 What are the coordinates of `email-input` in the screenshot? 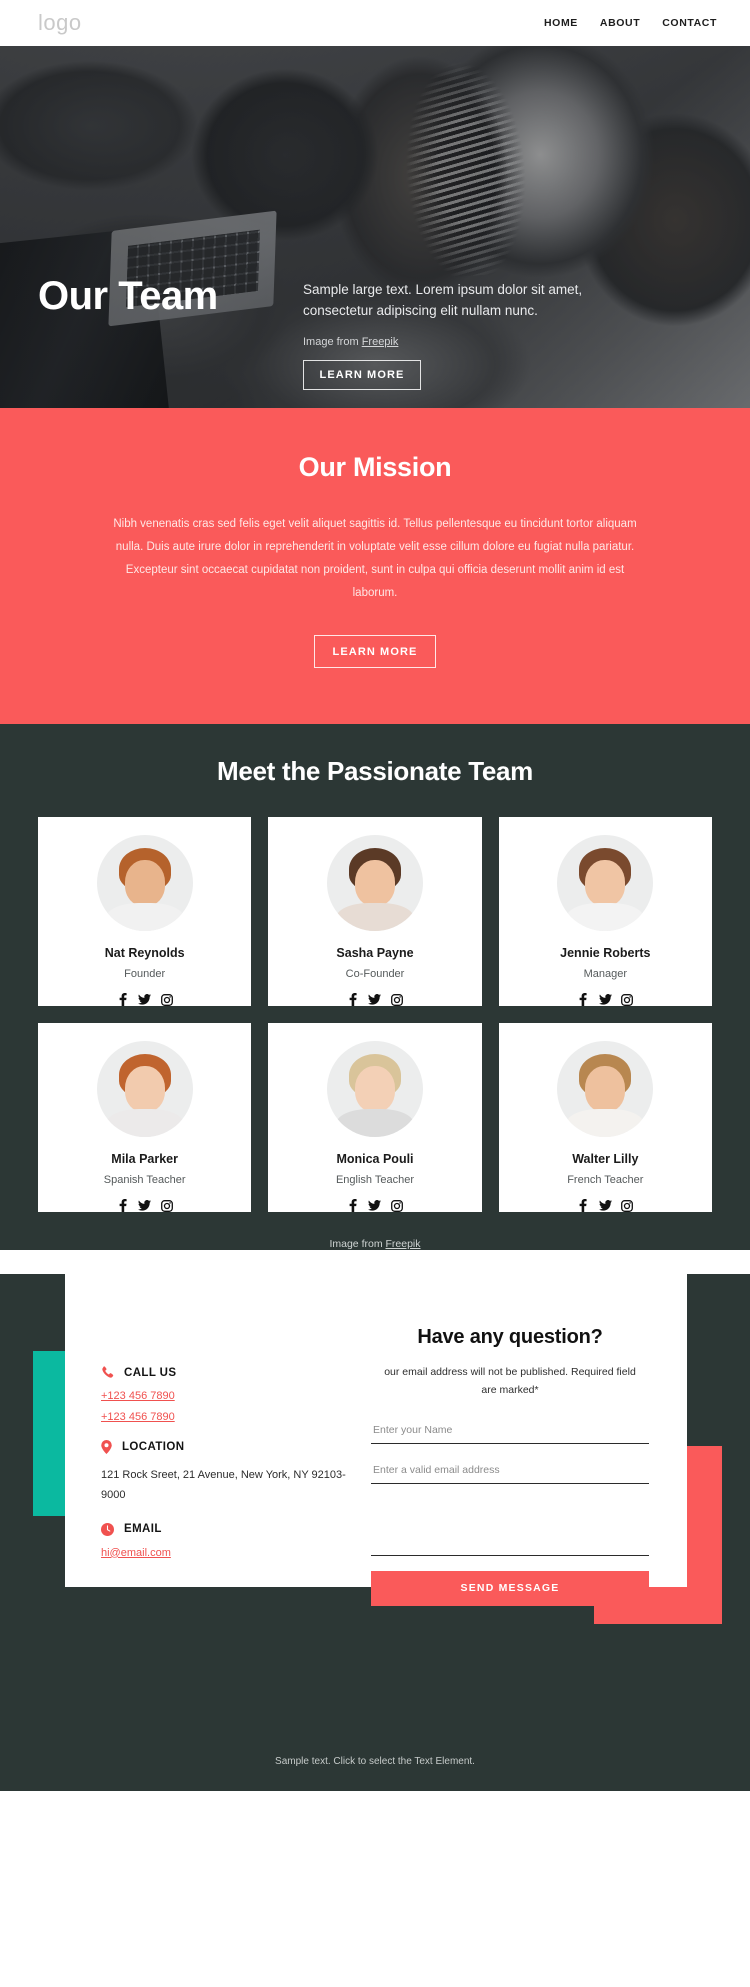 It's located at (510, 1470).